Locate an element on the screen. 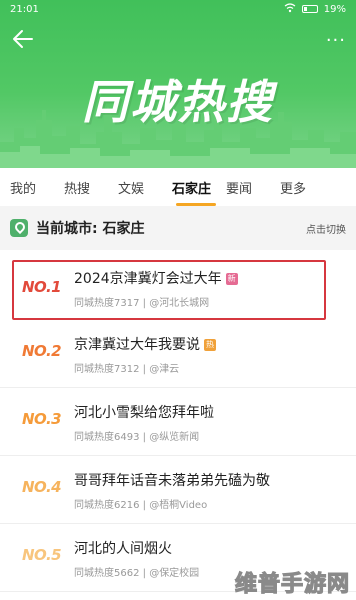  rank-label: NO.5 is located at coordinates (42, 555).